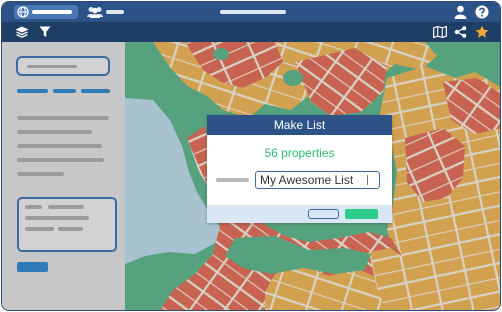 Image resolution: width=502 pixels, height=312 pixels. Describe the element at coordinates (482, 32) in the screenshot. I see `star-icon` at that location.